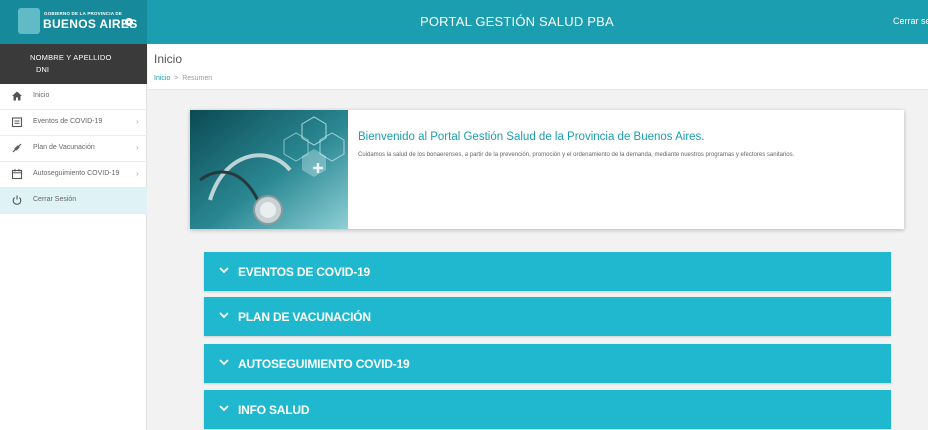  What do you see at coordinates (17, 149) in the screenshot?
I see `syringe-icon` at bounding box center [17, 149].